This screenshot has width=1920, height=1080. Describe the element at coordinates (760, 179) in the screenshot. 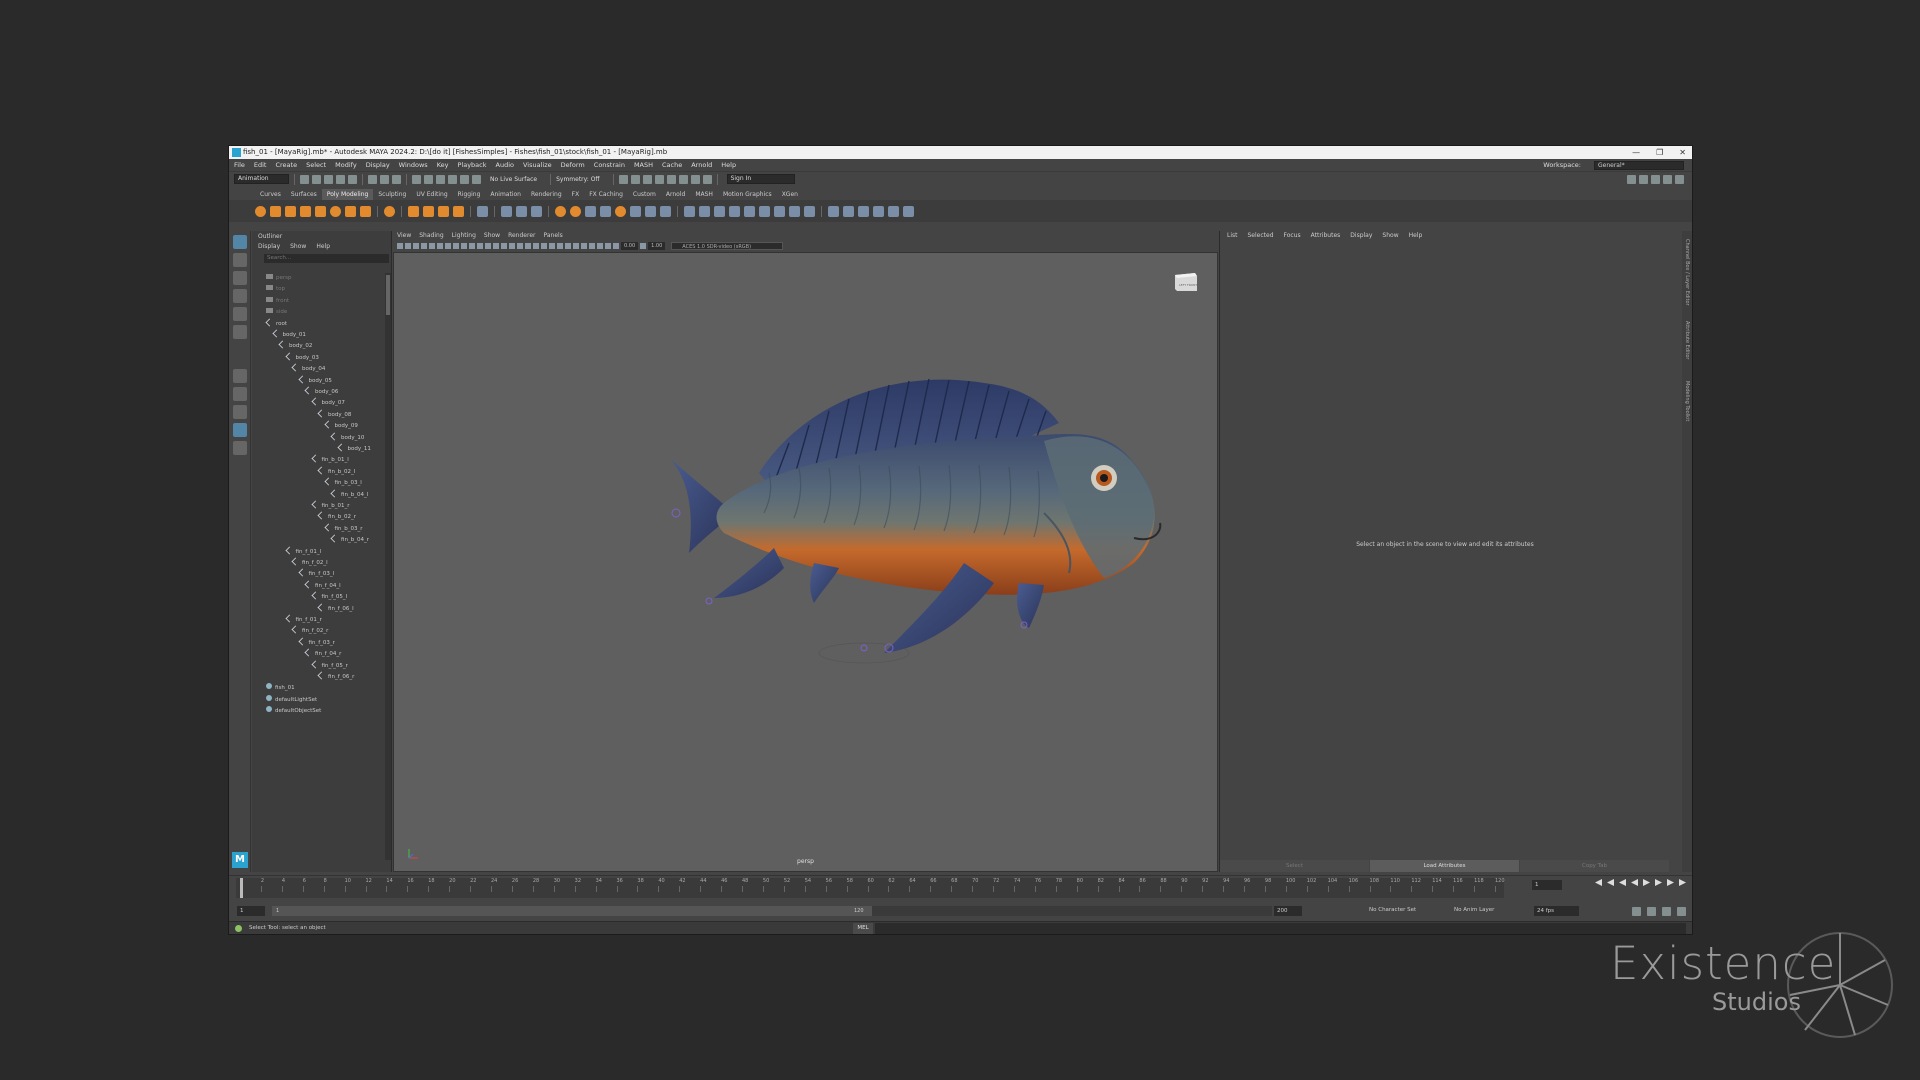

I see `sign-in-dropdown: Sign In` at that location.